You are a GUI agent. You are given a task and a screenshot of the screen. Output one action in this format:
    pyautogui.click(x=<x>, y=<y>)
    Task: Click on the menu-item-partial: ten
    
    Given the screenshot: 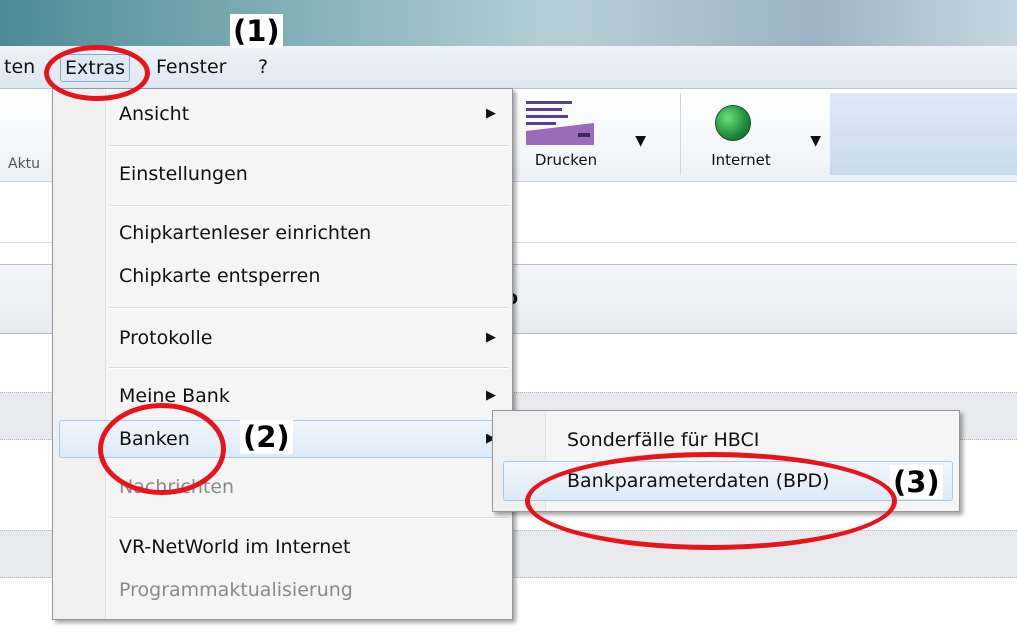 What is the action you would take?
    pyautogui.click(x=19, y=67)
    